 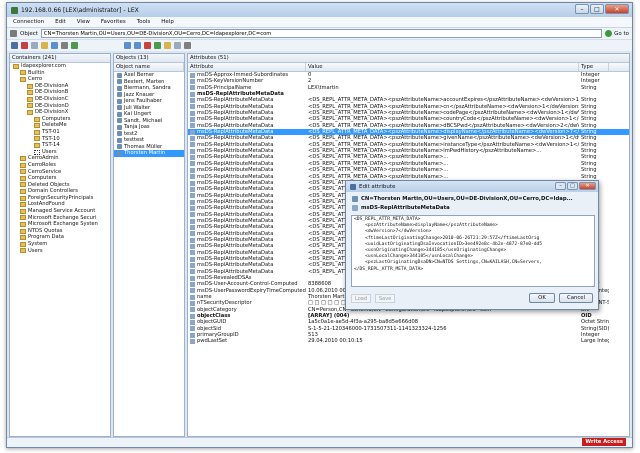 I want to click on container-tree-item: TST-10, so click(x=60, y=139).